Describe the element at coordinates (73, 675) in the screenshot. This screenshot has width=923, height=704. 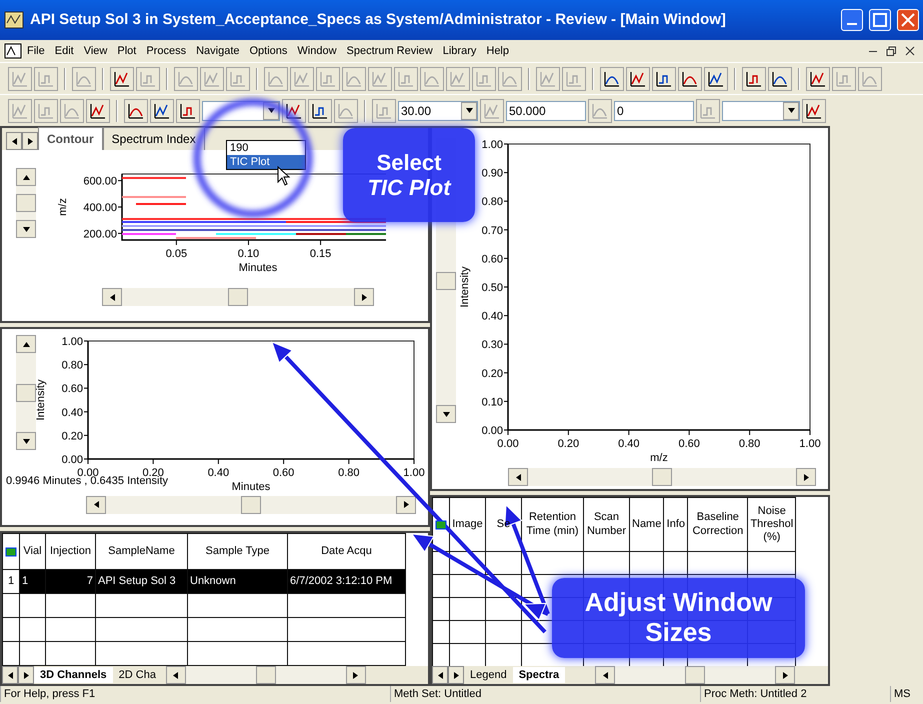
I see `tab: 3D Channels` at that location.